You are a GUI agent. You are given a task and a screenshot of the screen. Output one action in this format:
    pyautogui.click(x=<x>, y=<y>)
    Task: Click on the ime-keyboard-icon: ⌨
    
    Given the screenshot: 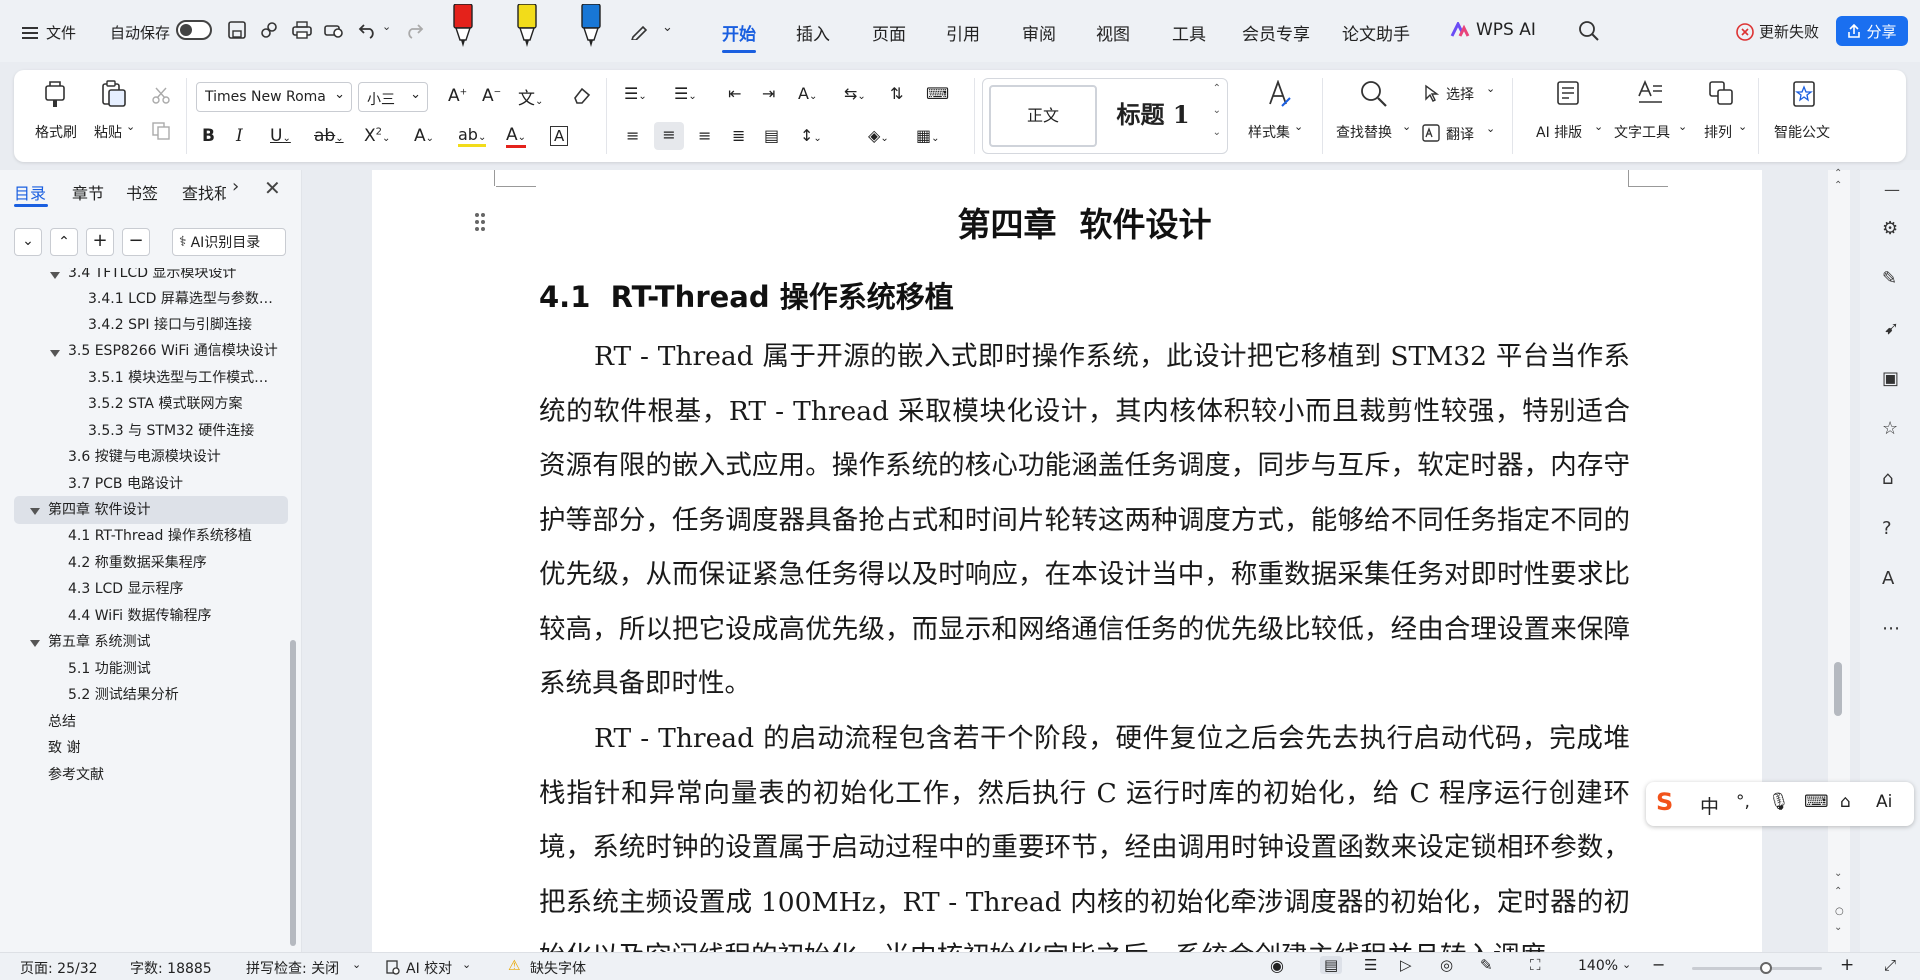 What is the action you would take?
    pyautogui.click(x=1816, y=802)
    